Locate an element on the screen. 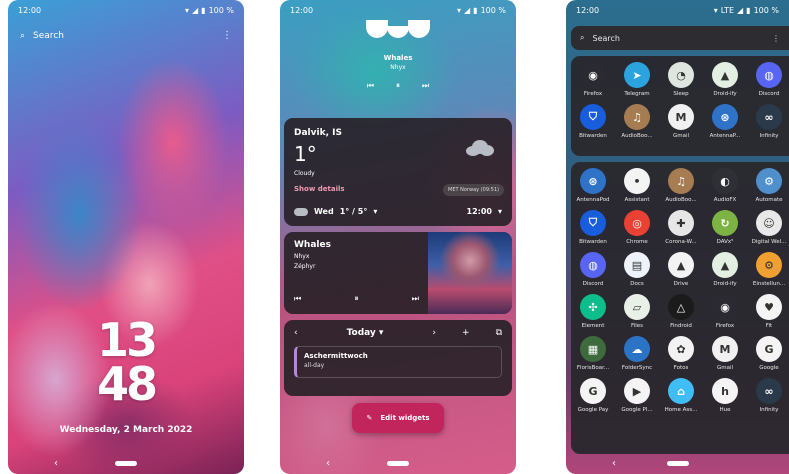  add-icon: + is located at coordinates (466, 333).